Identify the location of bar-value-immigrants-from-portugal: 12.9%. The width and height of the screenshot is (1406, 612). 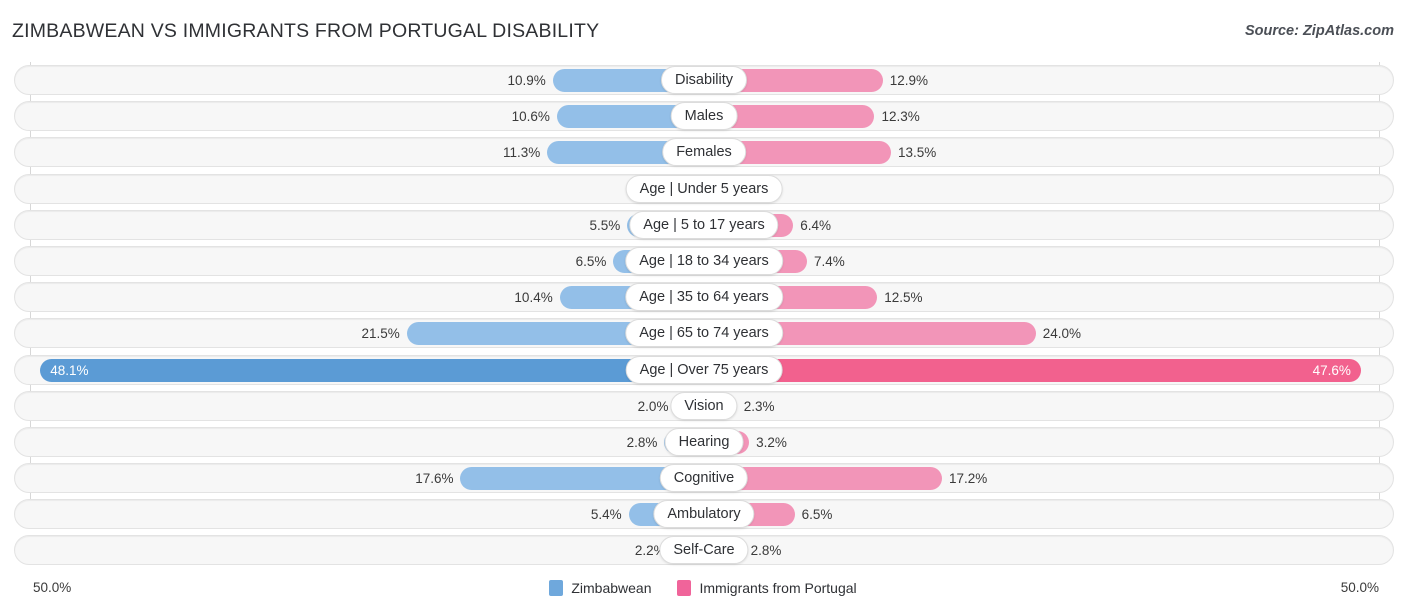
(909, 80).